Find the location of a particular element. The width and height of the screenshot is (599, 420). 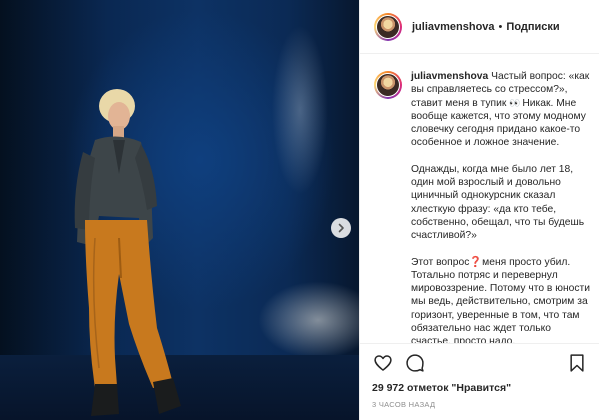

caption-avatar is located at coordinates (388, 85).